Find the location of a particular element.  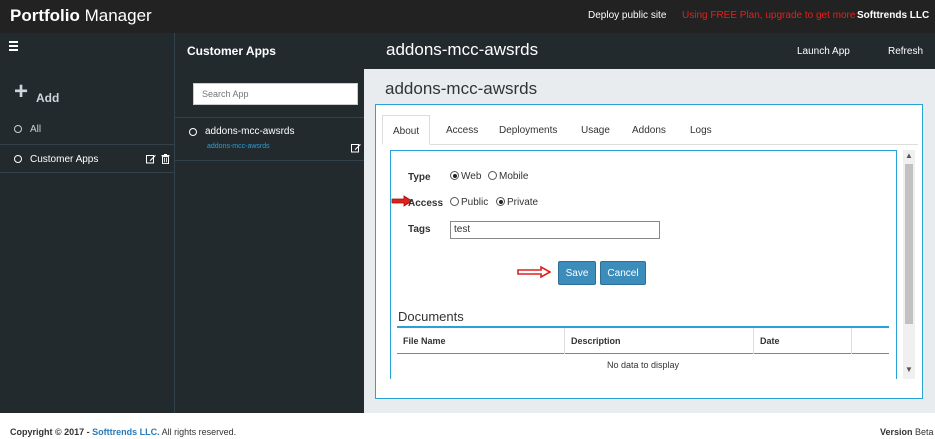

footer-company-link: Softtrends LLC. is located at coordinates (126, 432).